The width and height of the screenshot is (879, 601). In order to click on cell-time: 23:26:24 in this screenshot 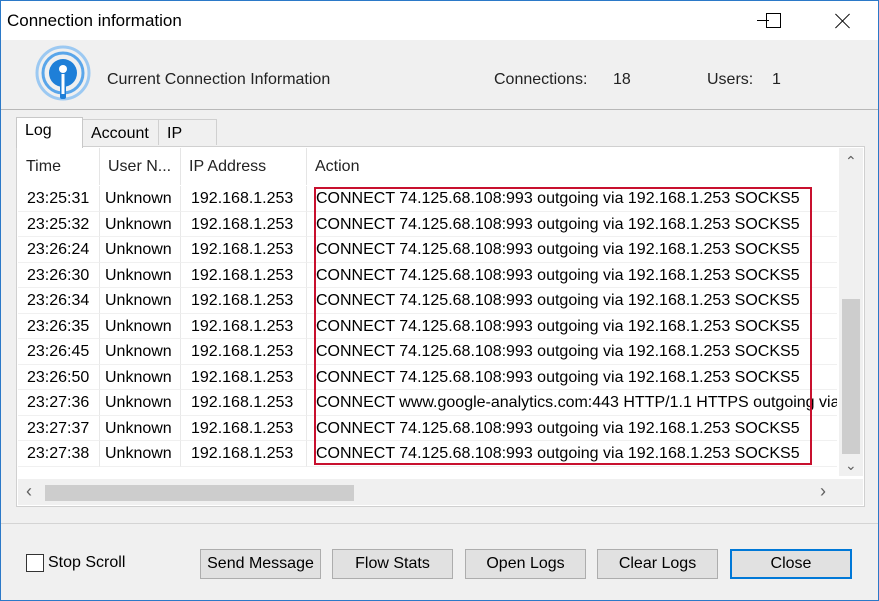, I will do `click(59, 250)`.